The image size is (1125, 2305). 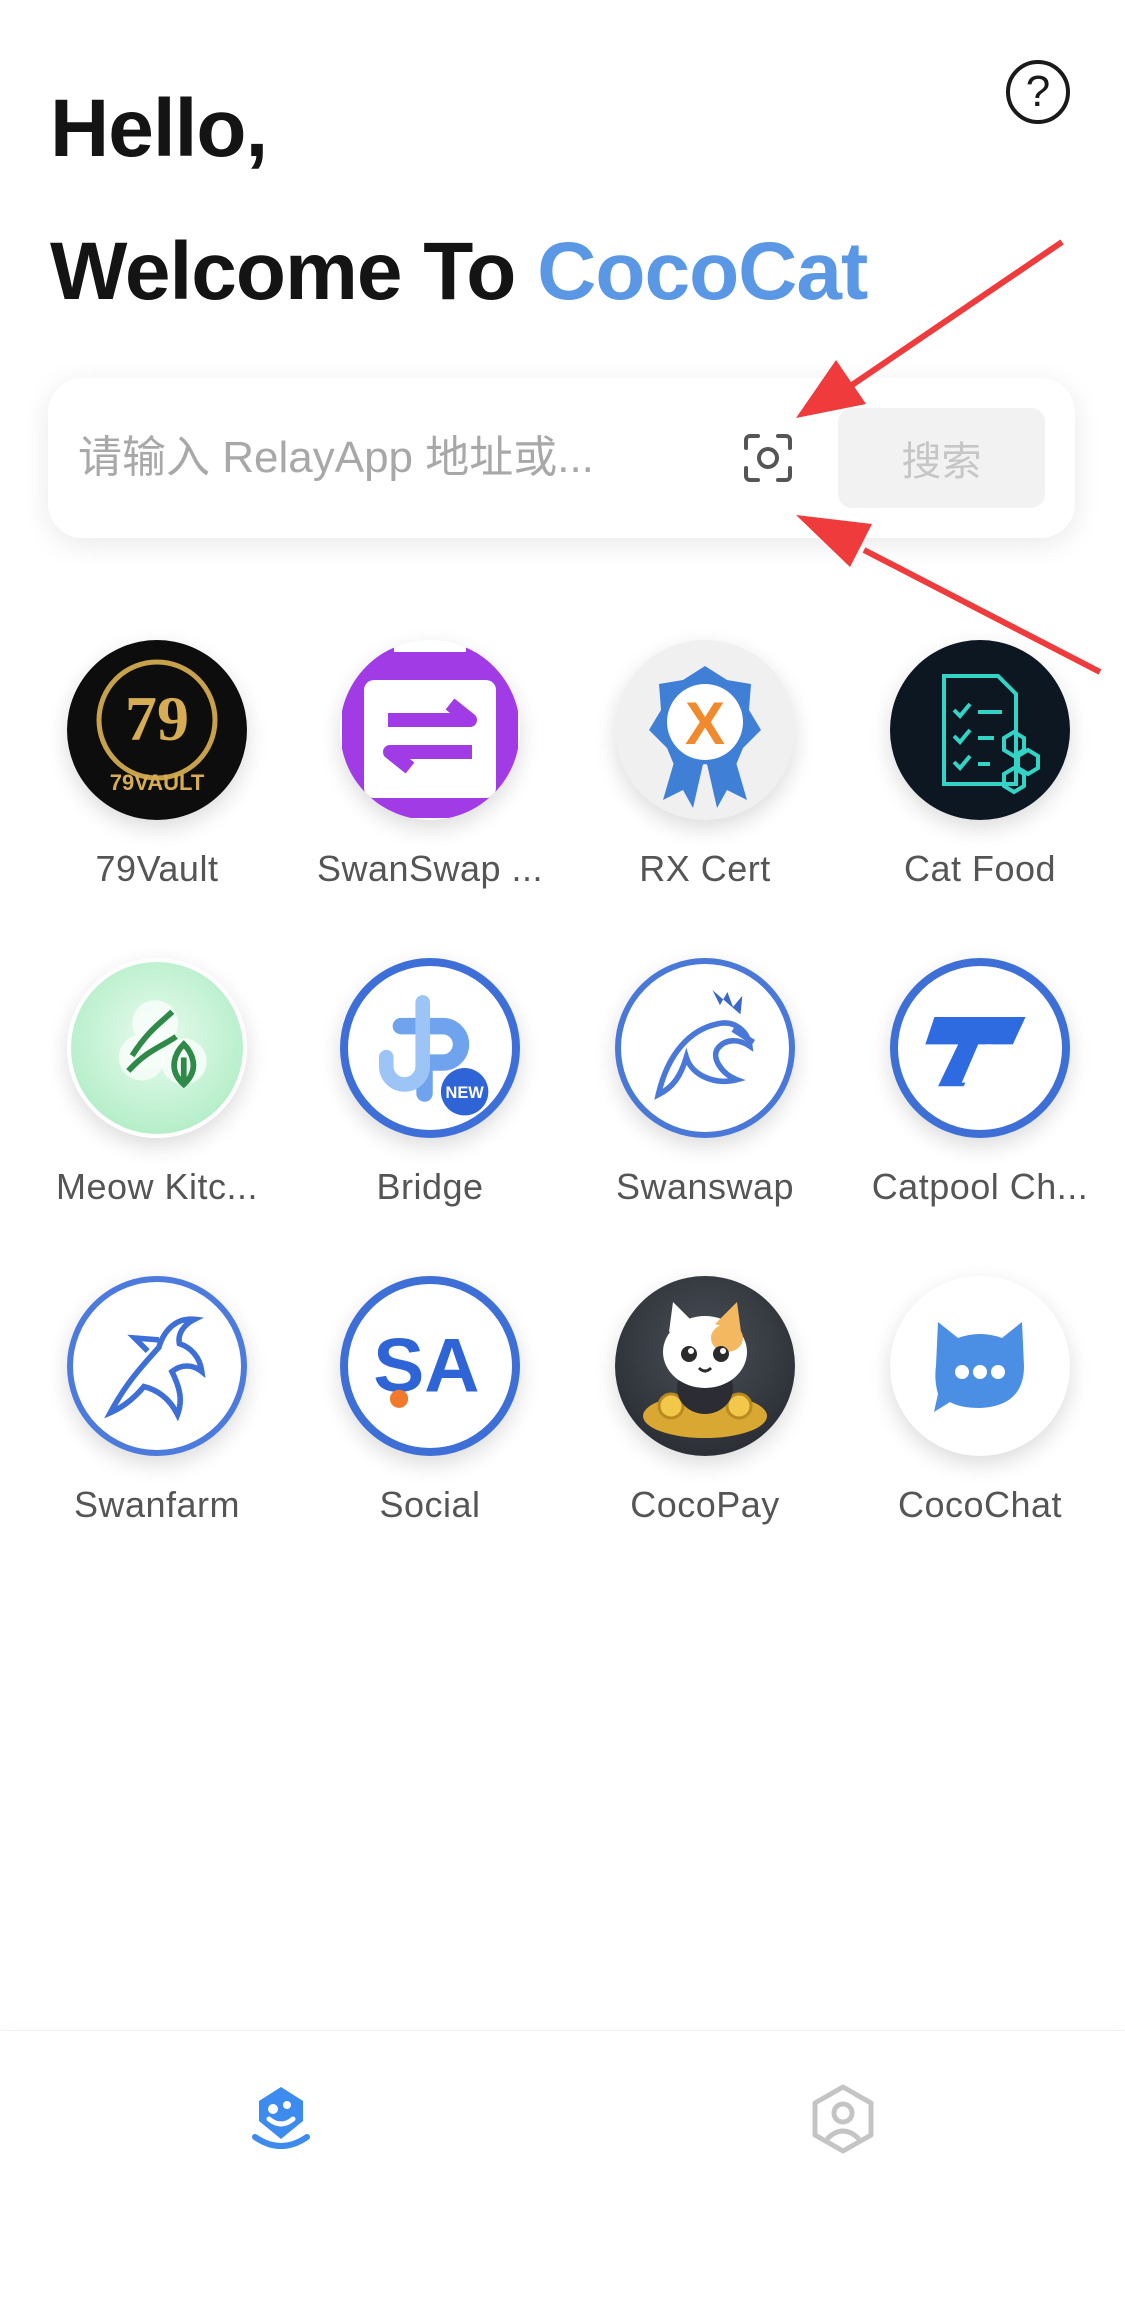 What do you see at coordinates (980, 1504) in the screenshot?
I see `app-label: CocoChat` at bounding box center [980, 1504].